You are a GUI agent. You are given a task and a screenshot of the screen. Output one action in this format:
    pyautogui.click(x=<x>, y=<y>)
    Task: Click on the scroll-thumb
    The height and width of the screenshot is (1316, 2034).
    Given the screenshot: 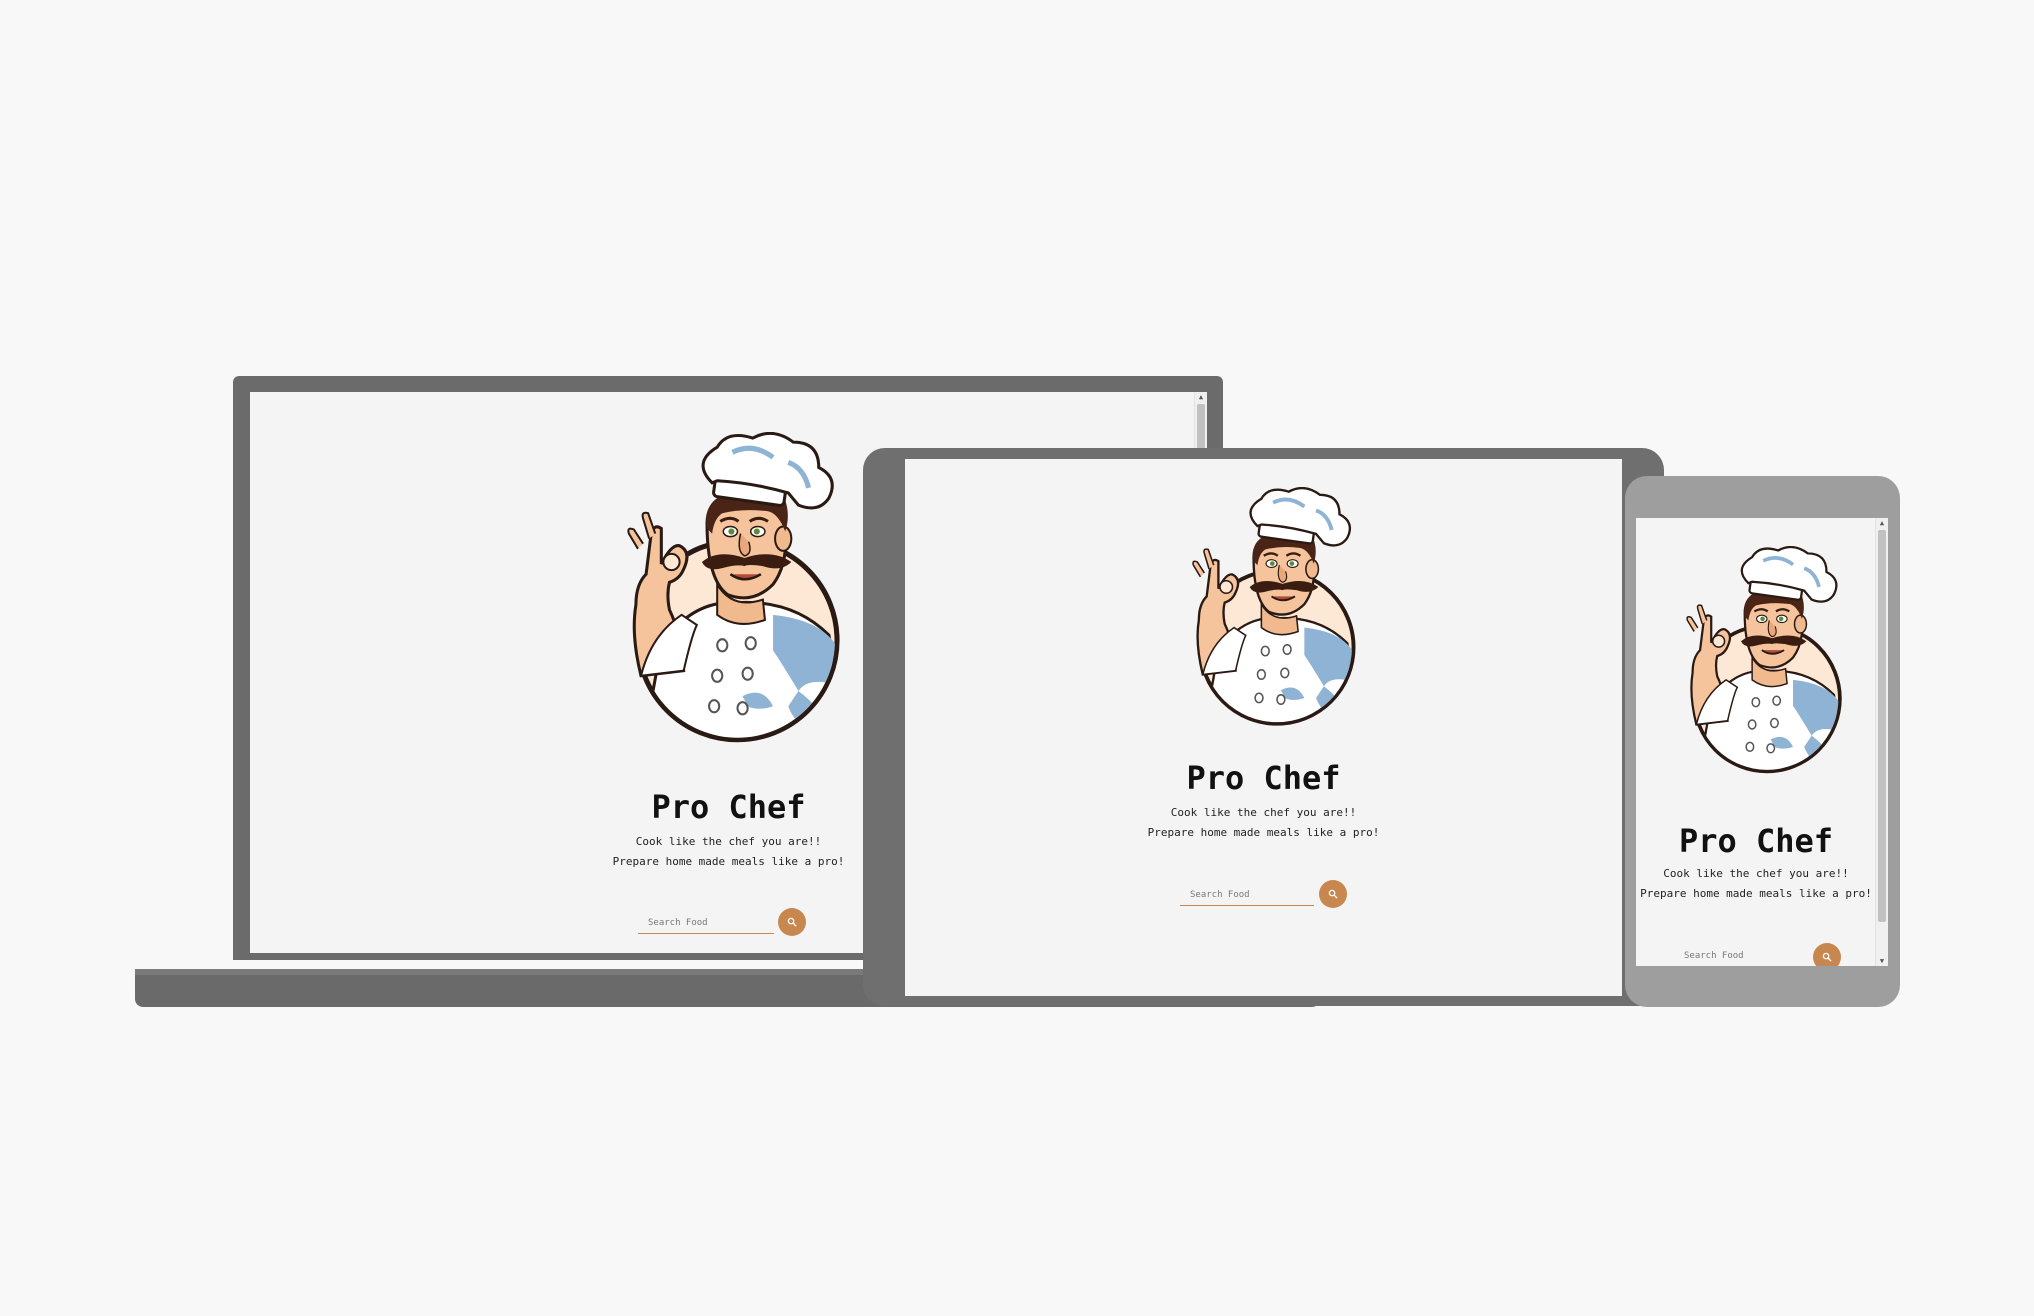 What is the action you would take?
    pyautogui.click(x=1882, y=726)
    